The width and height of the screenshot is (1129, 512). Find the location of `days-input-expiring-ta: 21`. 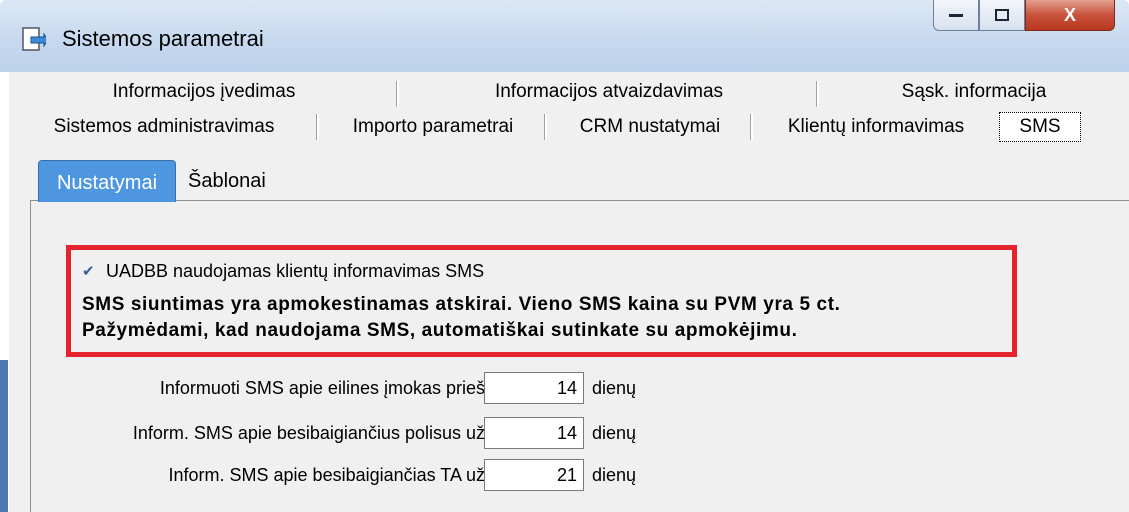

days-input-expiring-ta: 21 is located at coordinates (534, 475).